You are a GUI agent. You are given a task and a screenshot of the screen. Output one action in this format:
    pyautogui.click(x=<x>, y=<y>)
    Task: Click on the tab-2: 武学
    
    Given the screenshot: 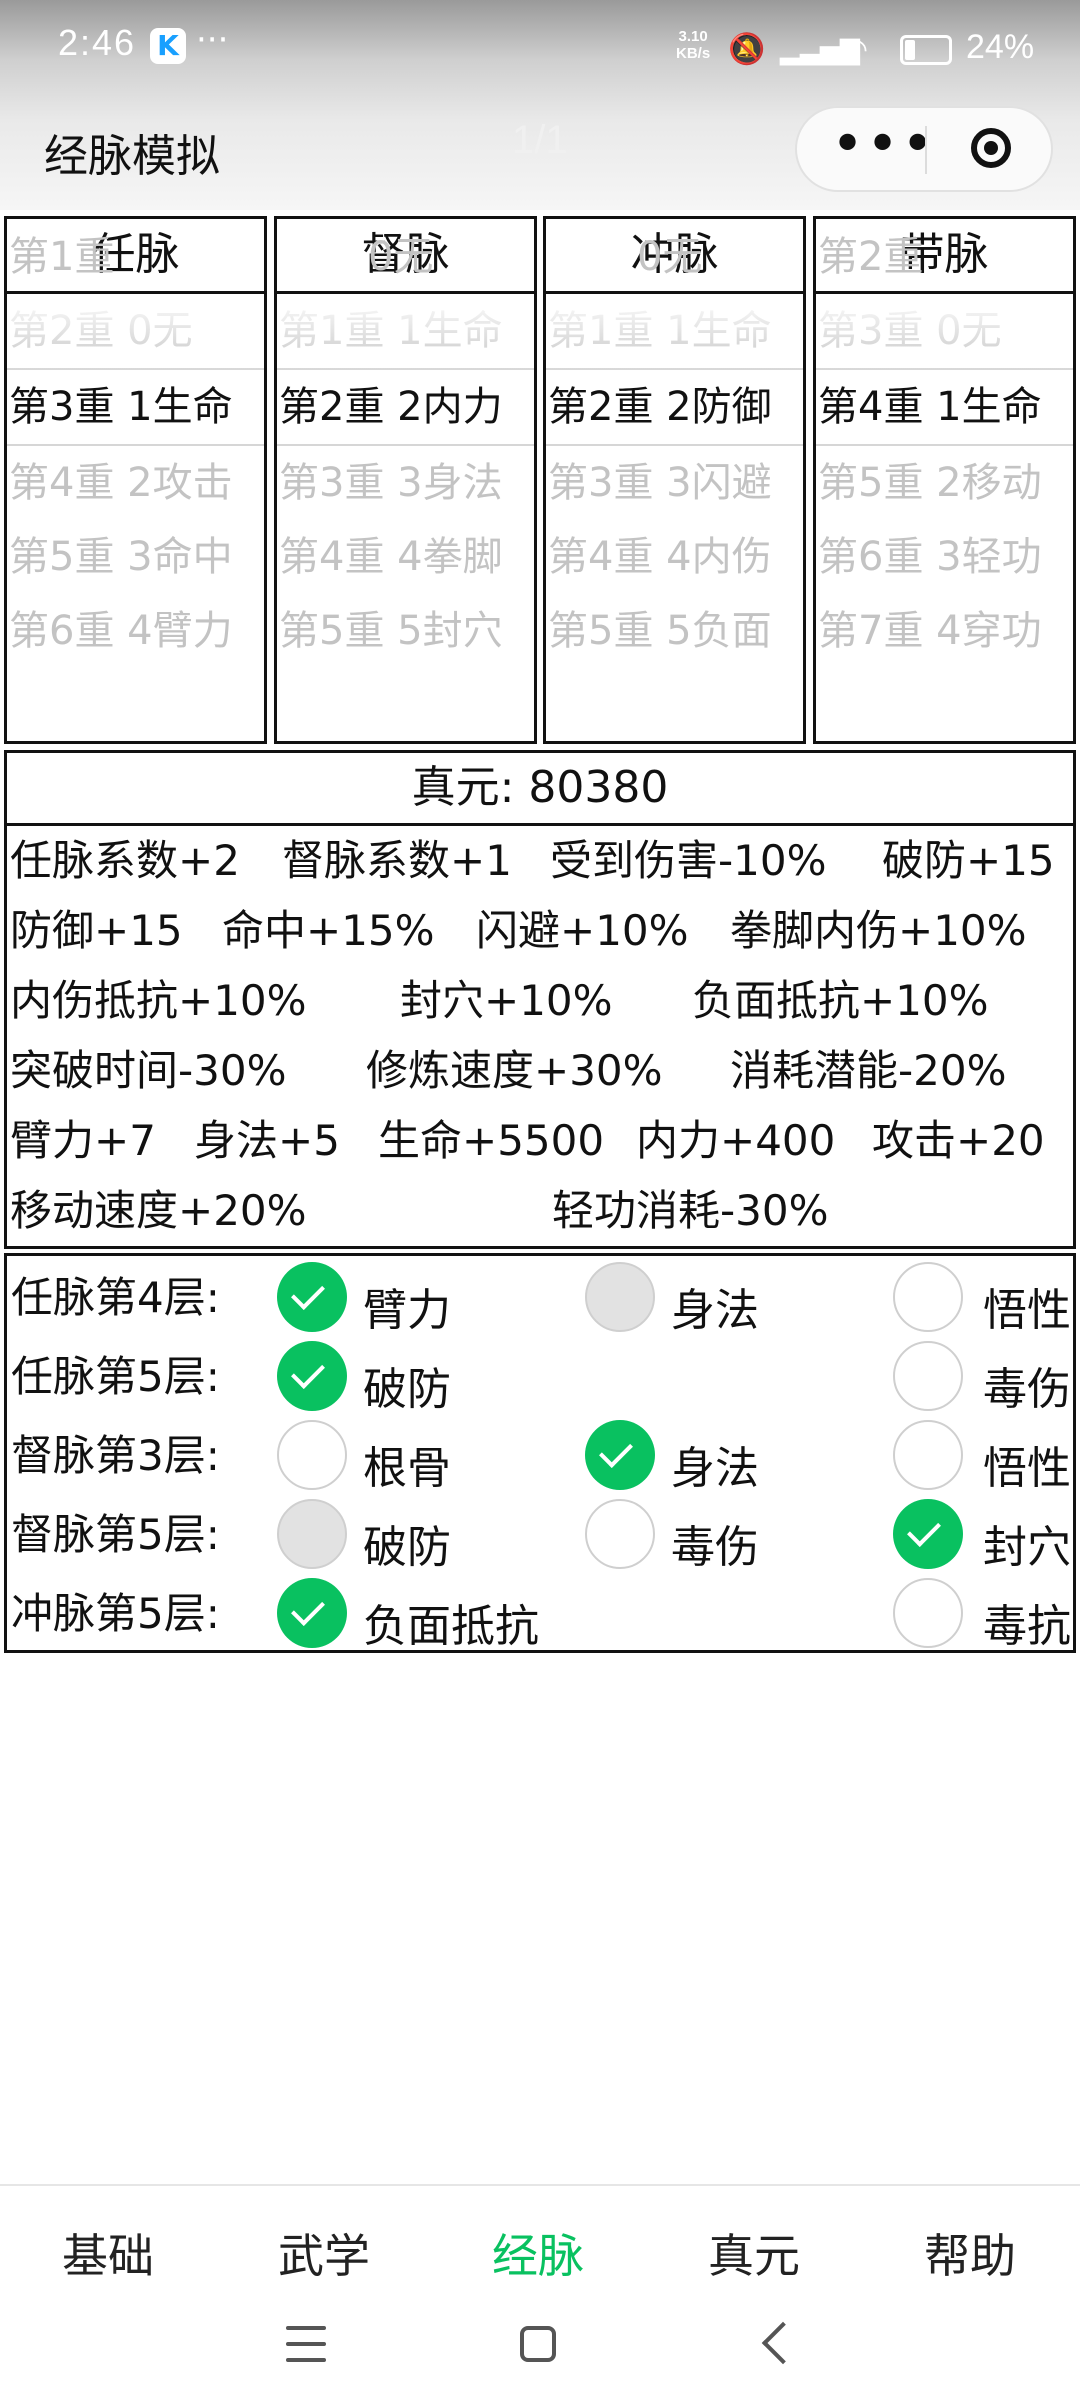 What is the action you would take?
    pyautogui.click(x=324, y=2253)
    